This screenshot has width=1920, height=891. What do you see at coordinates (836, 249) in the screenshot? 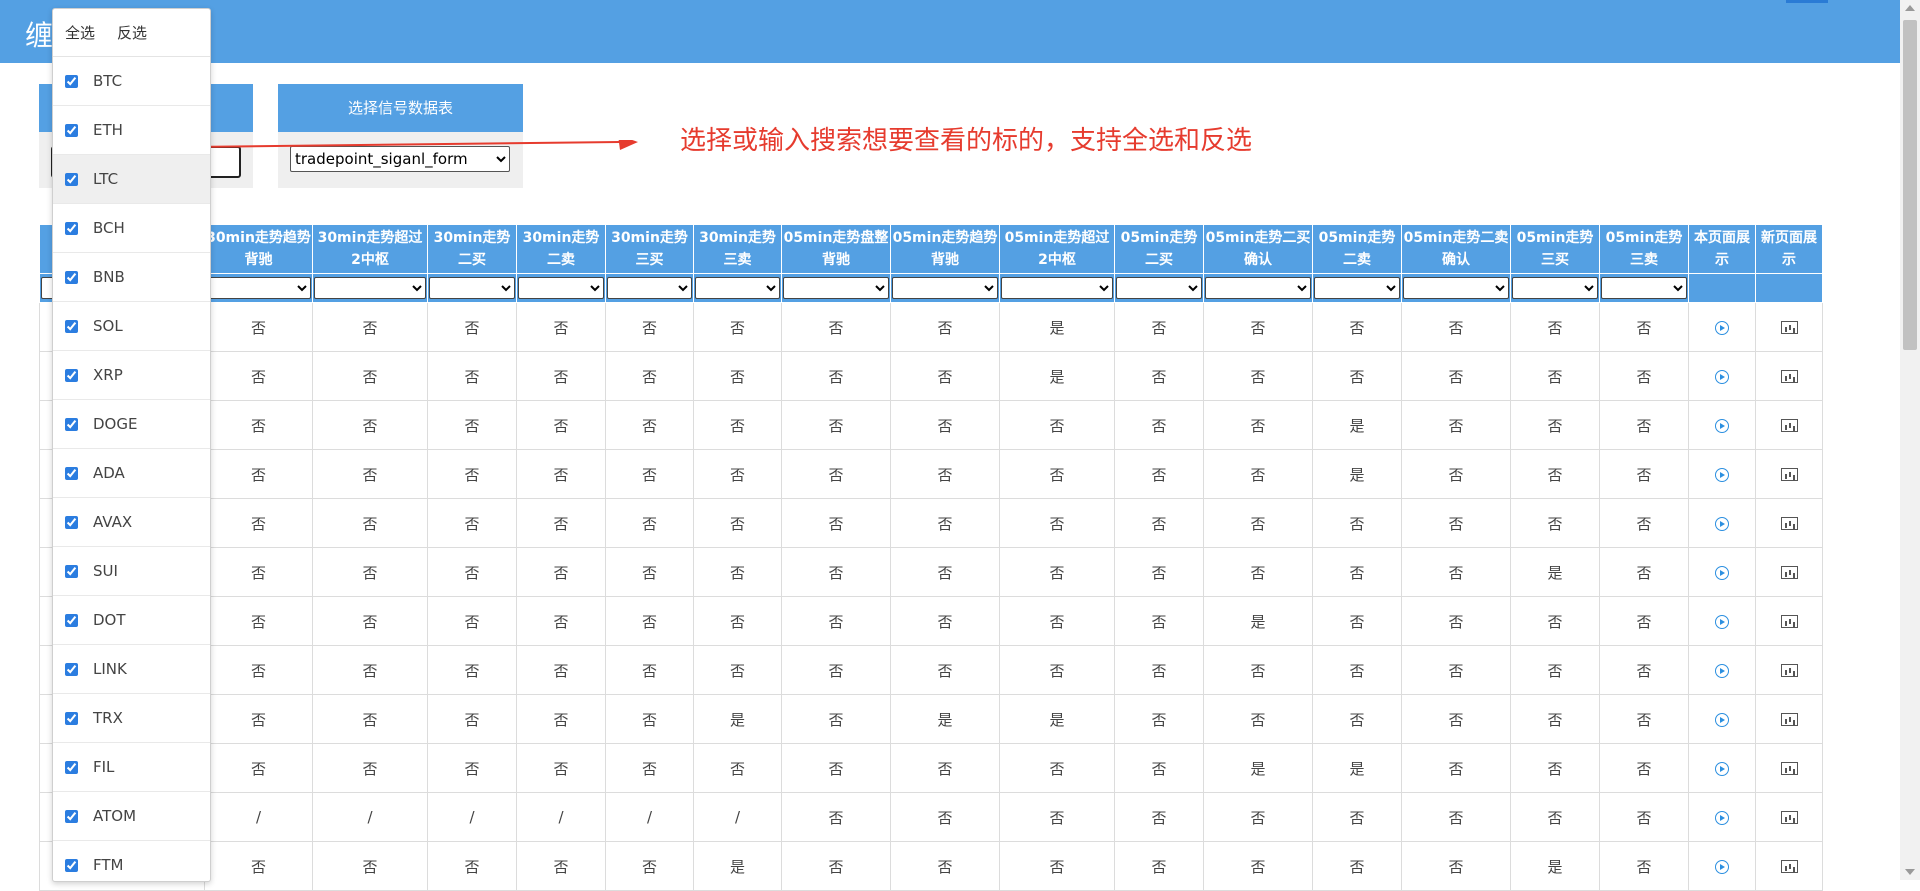
I see `column-header: 05min走势盘整背驰` at bounding box center [836, 249].